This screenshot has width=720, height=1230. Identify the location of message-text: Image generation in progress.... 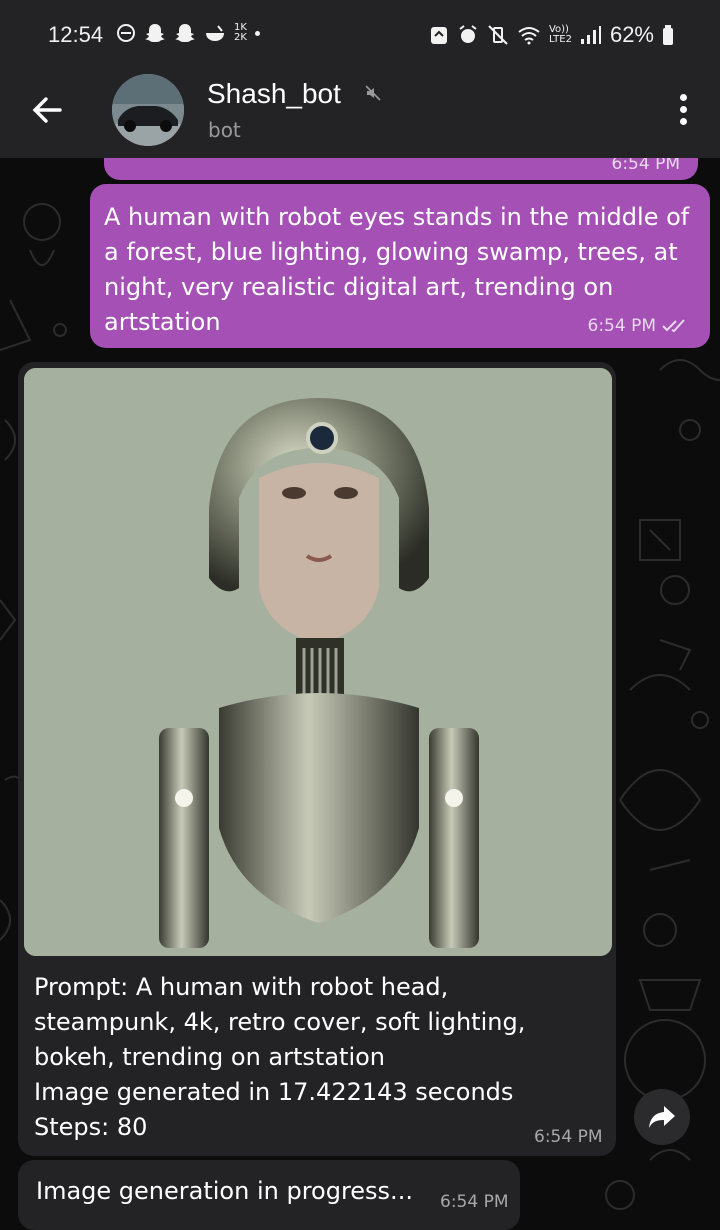
(224, 1191).